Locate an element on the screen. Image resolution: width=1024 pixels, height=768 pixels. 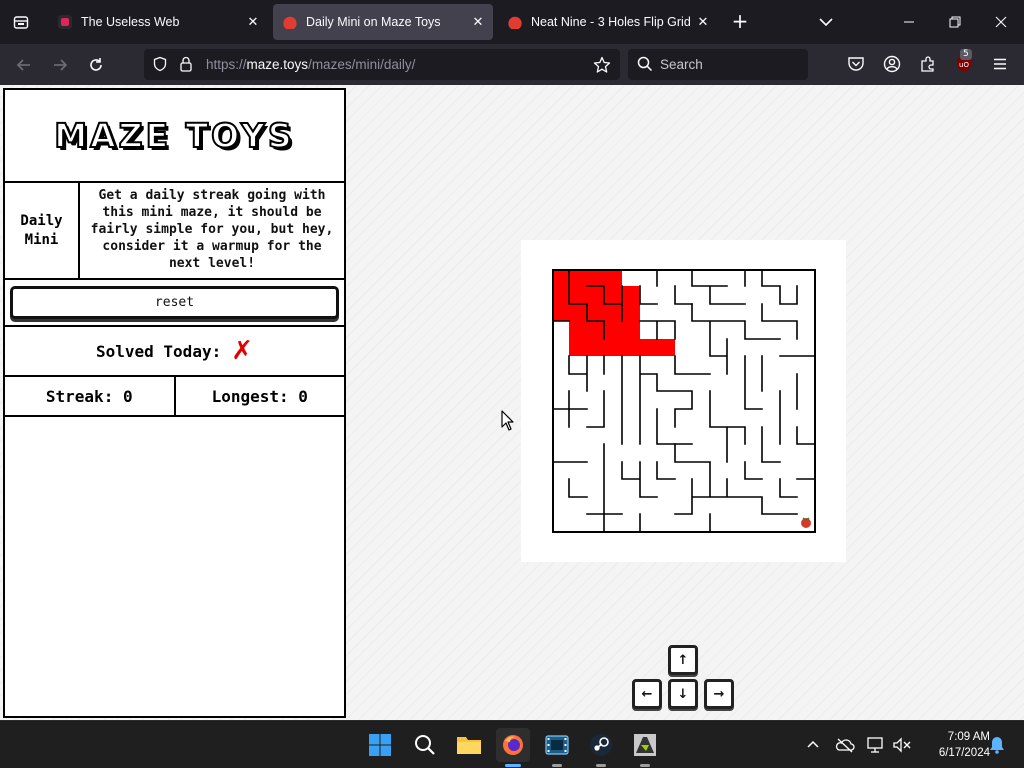
url-text: https://maze.toys/mazes/mini/daily/ is located at coordinates (310, 64).